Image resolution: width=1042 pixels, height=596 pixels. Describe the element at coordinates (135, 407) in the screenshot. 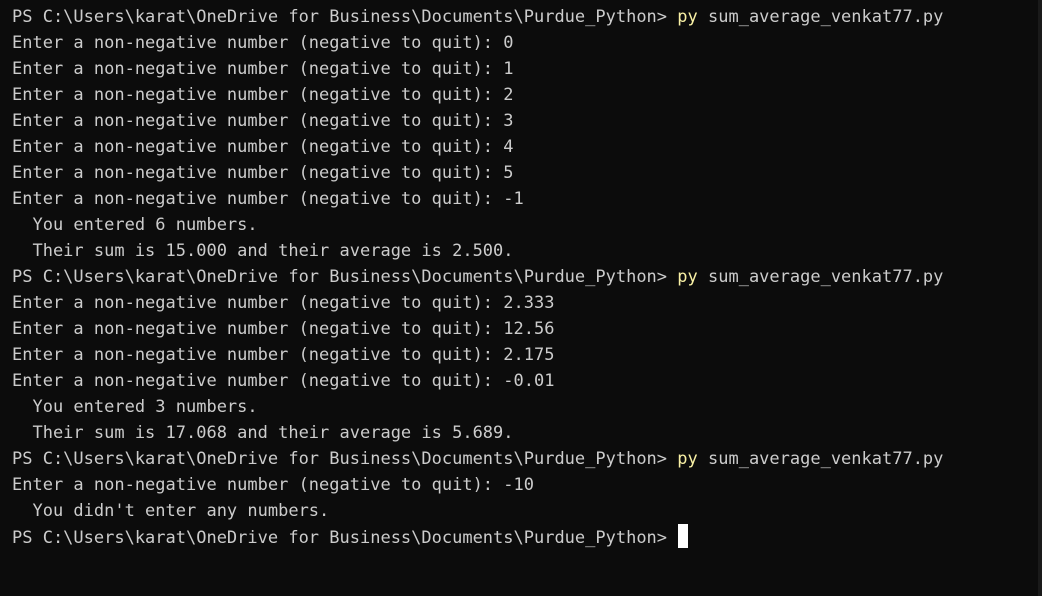

I see `output-line: You entered 3 numbers.` at that location.